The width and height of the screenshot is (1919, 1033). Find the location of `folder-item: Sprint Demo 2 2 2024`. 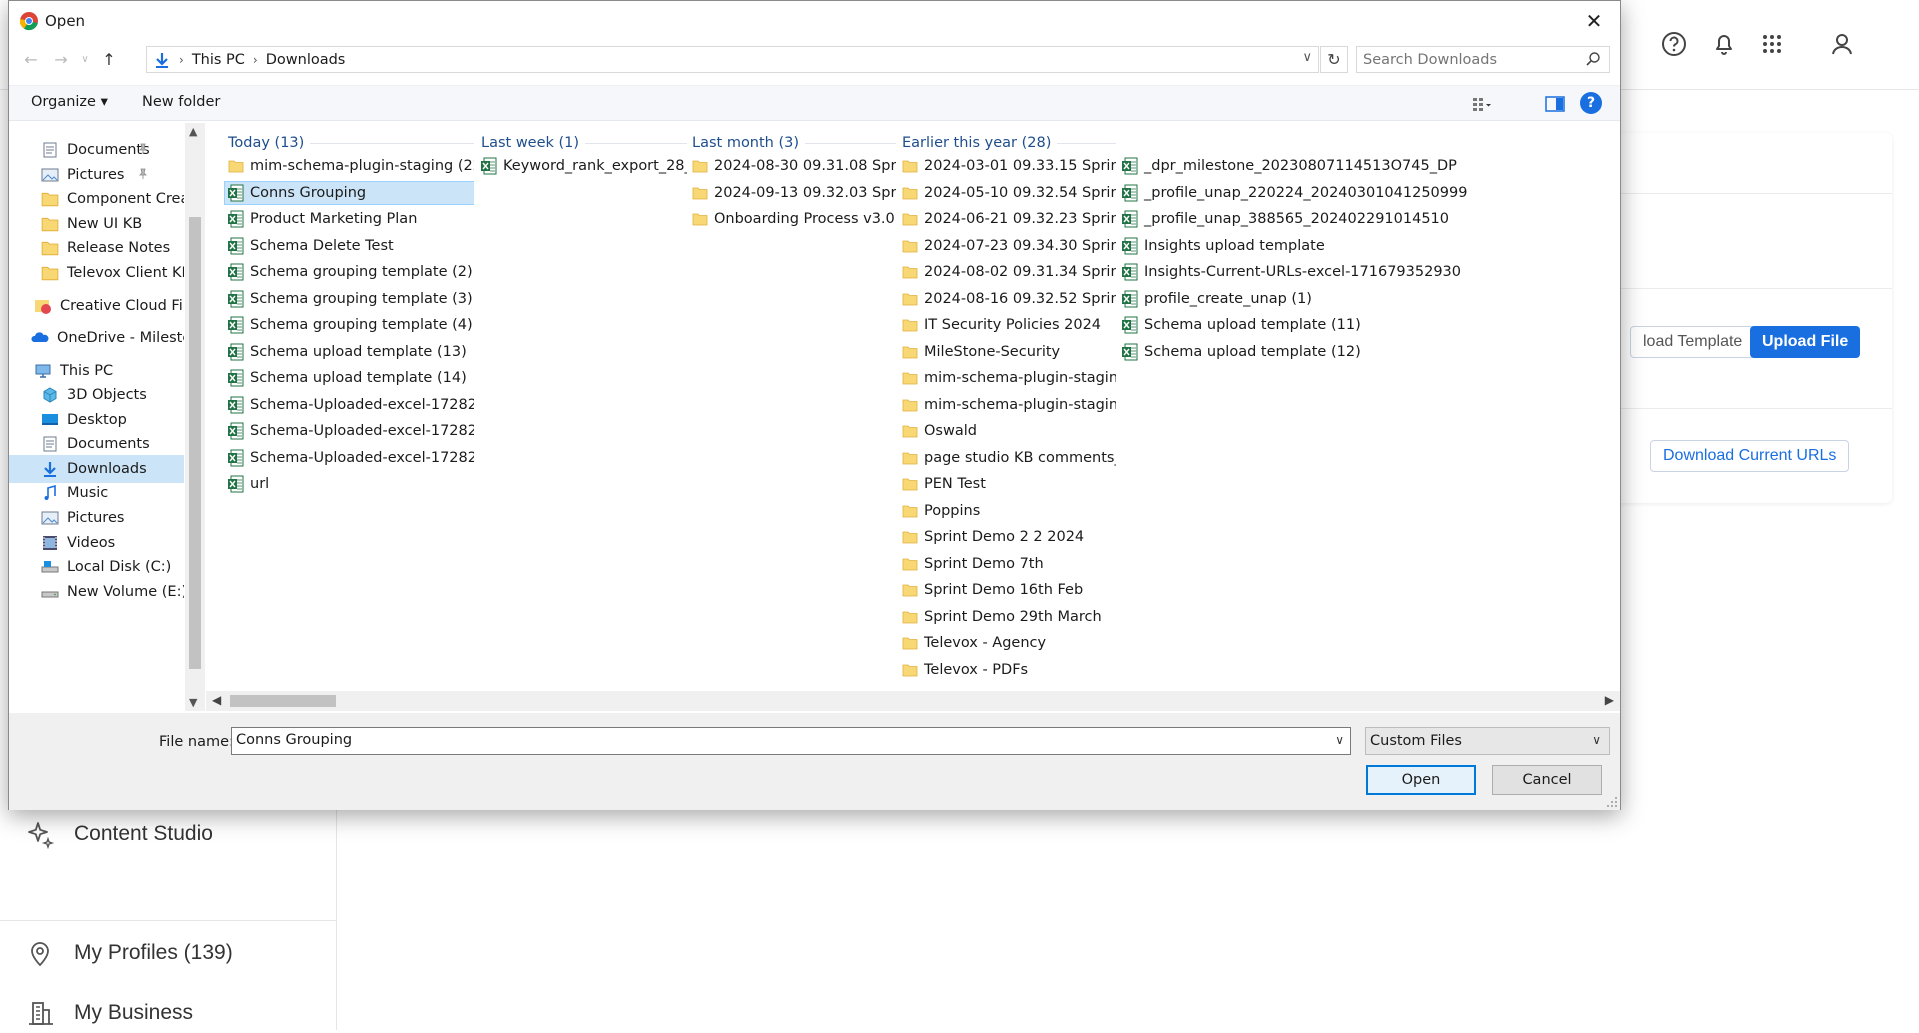

folder-item: Sprint Demo 2 2 2024 is located at coordinates (993, 537).